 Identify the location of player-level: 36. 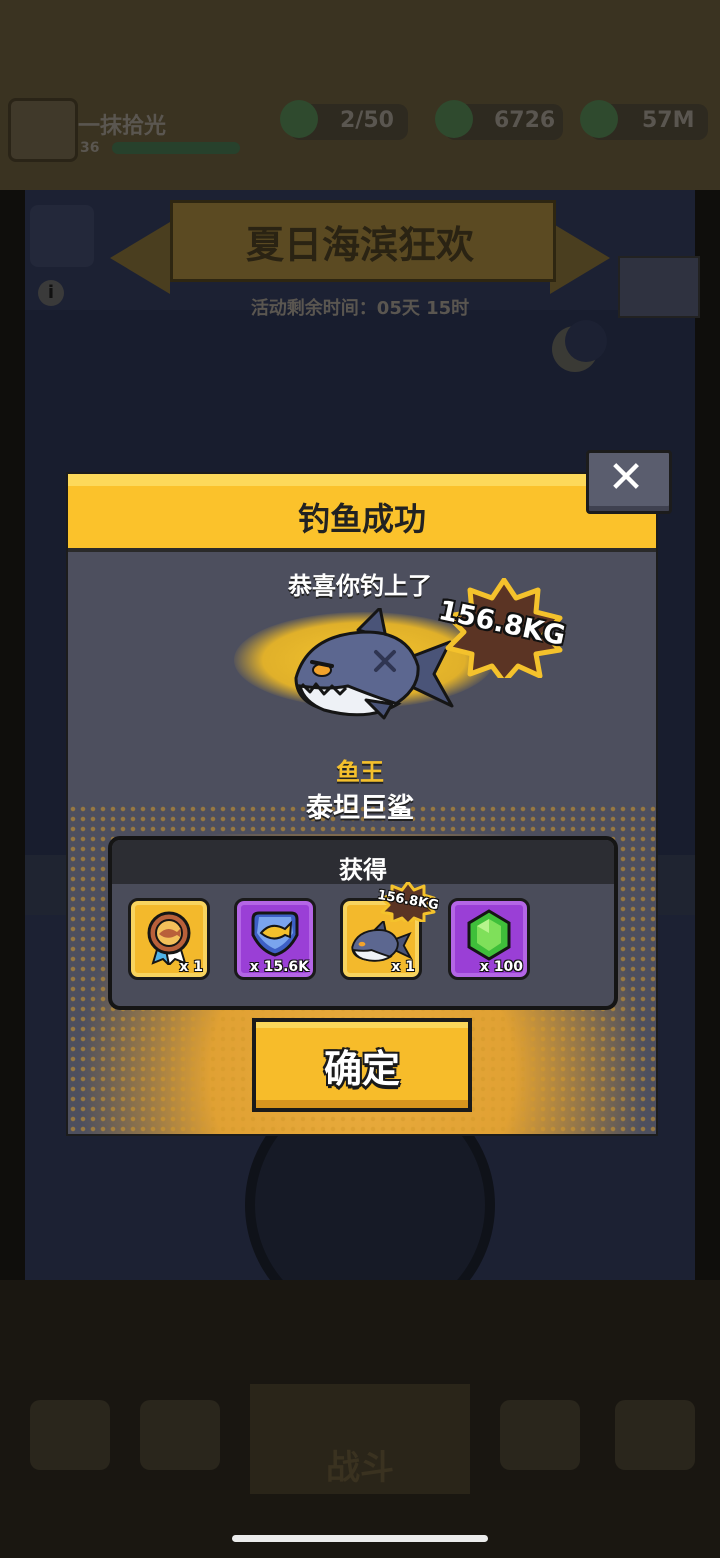
(90, 148).